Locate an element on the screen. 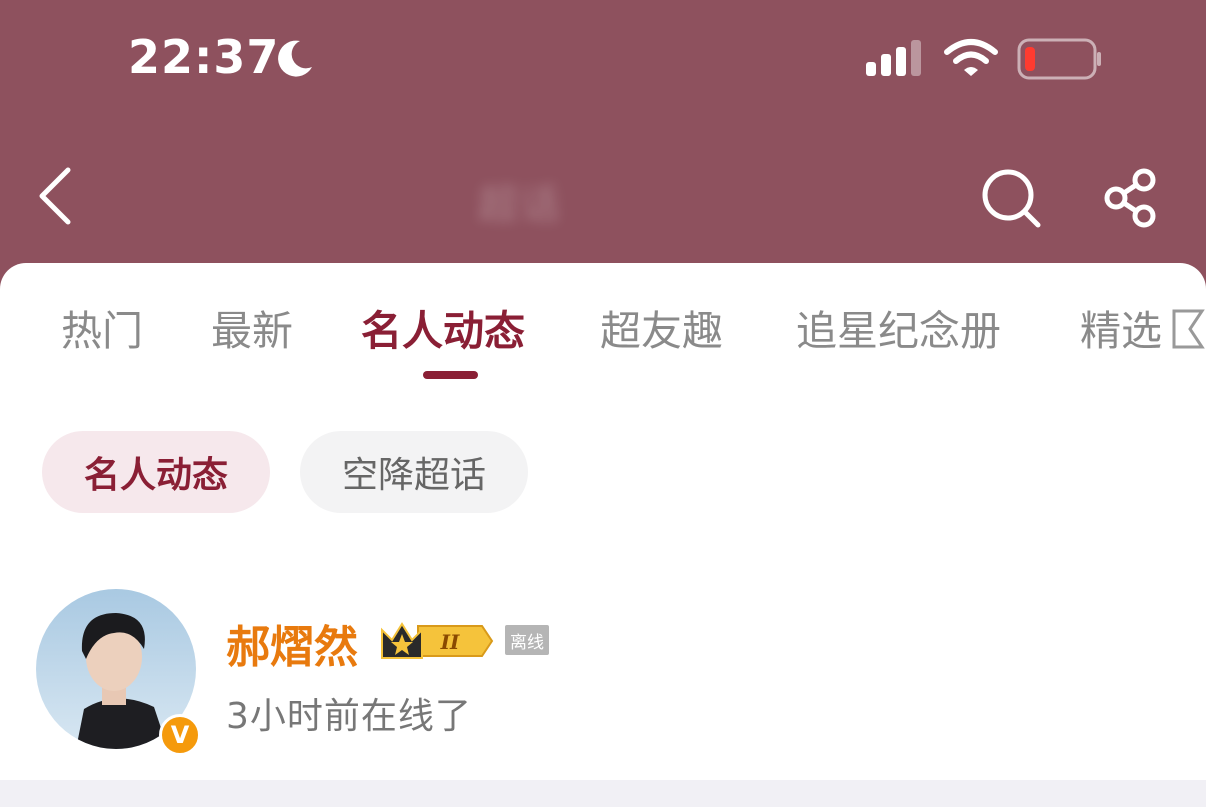 The image size is (1206, 807). subtab-celebrity-updates: 名人动态 is located at coordinates (156, 472).